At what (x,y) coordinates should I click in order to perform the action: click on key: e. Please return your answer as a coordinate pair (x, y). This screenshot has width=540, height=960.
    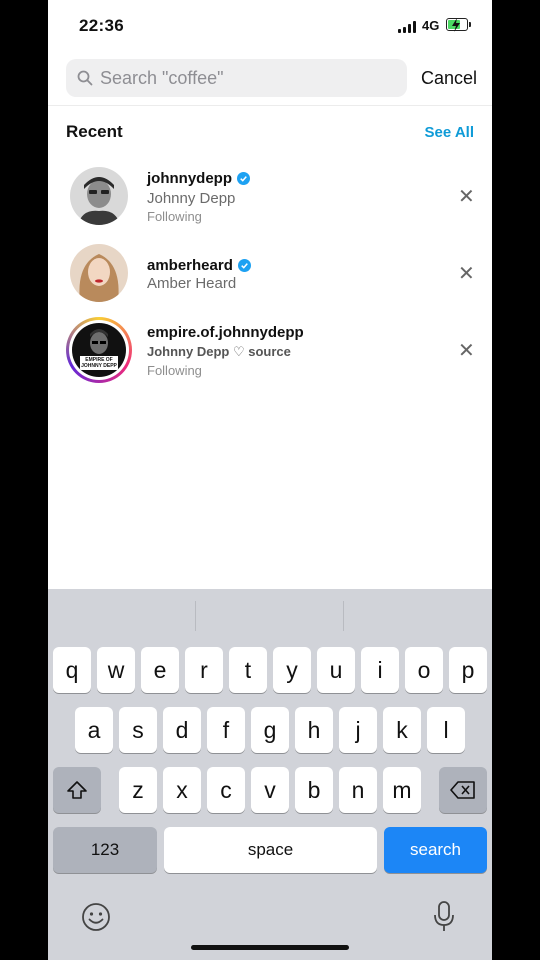
    Looking at the image, I should click on (160, 670).